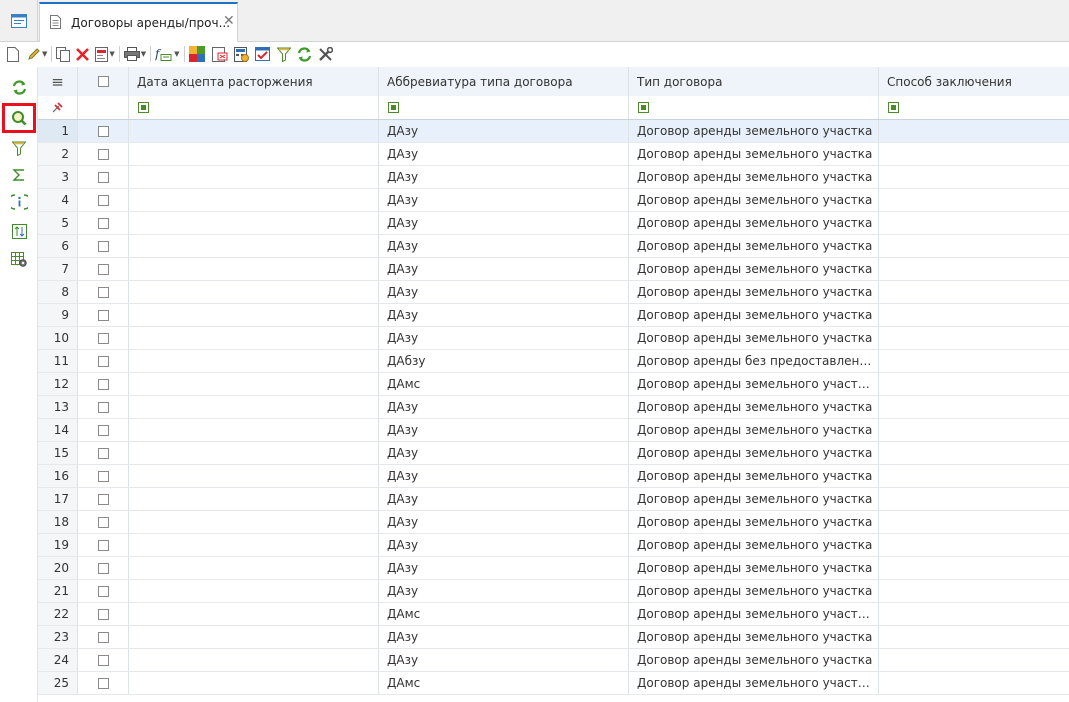  I want to click on copy-button, so click(63, 54).